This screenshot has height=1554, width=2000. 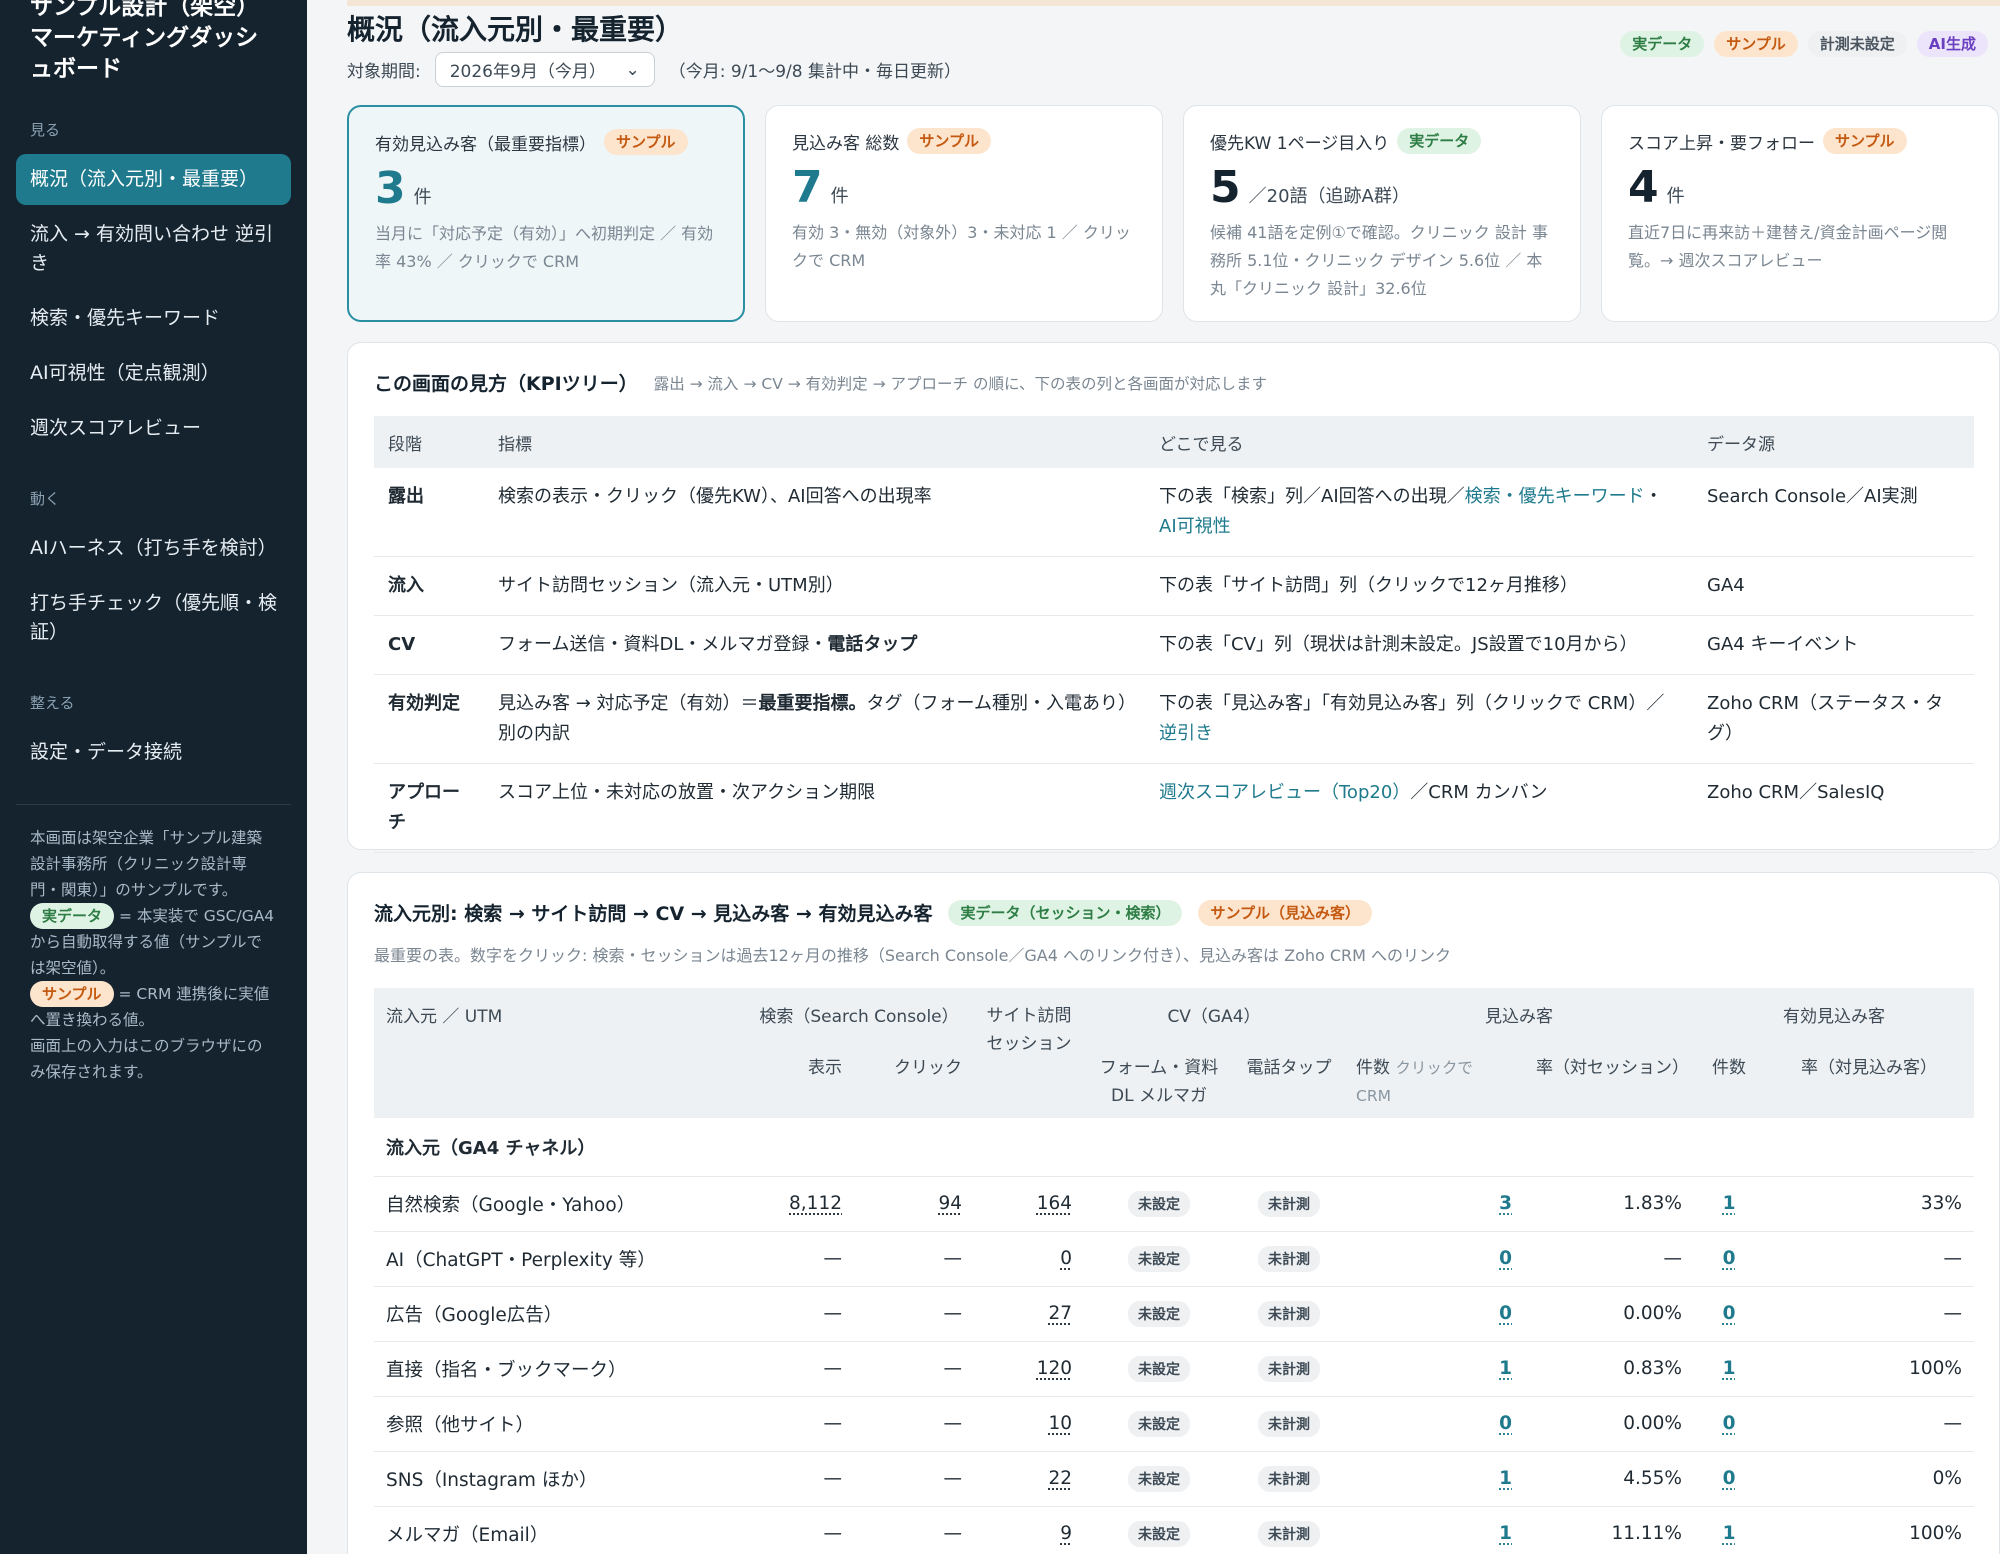 I want to click on kpi-value: 4件, so click(x=1800, y=187).